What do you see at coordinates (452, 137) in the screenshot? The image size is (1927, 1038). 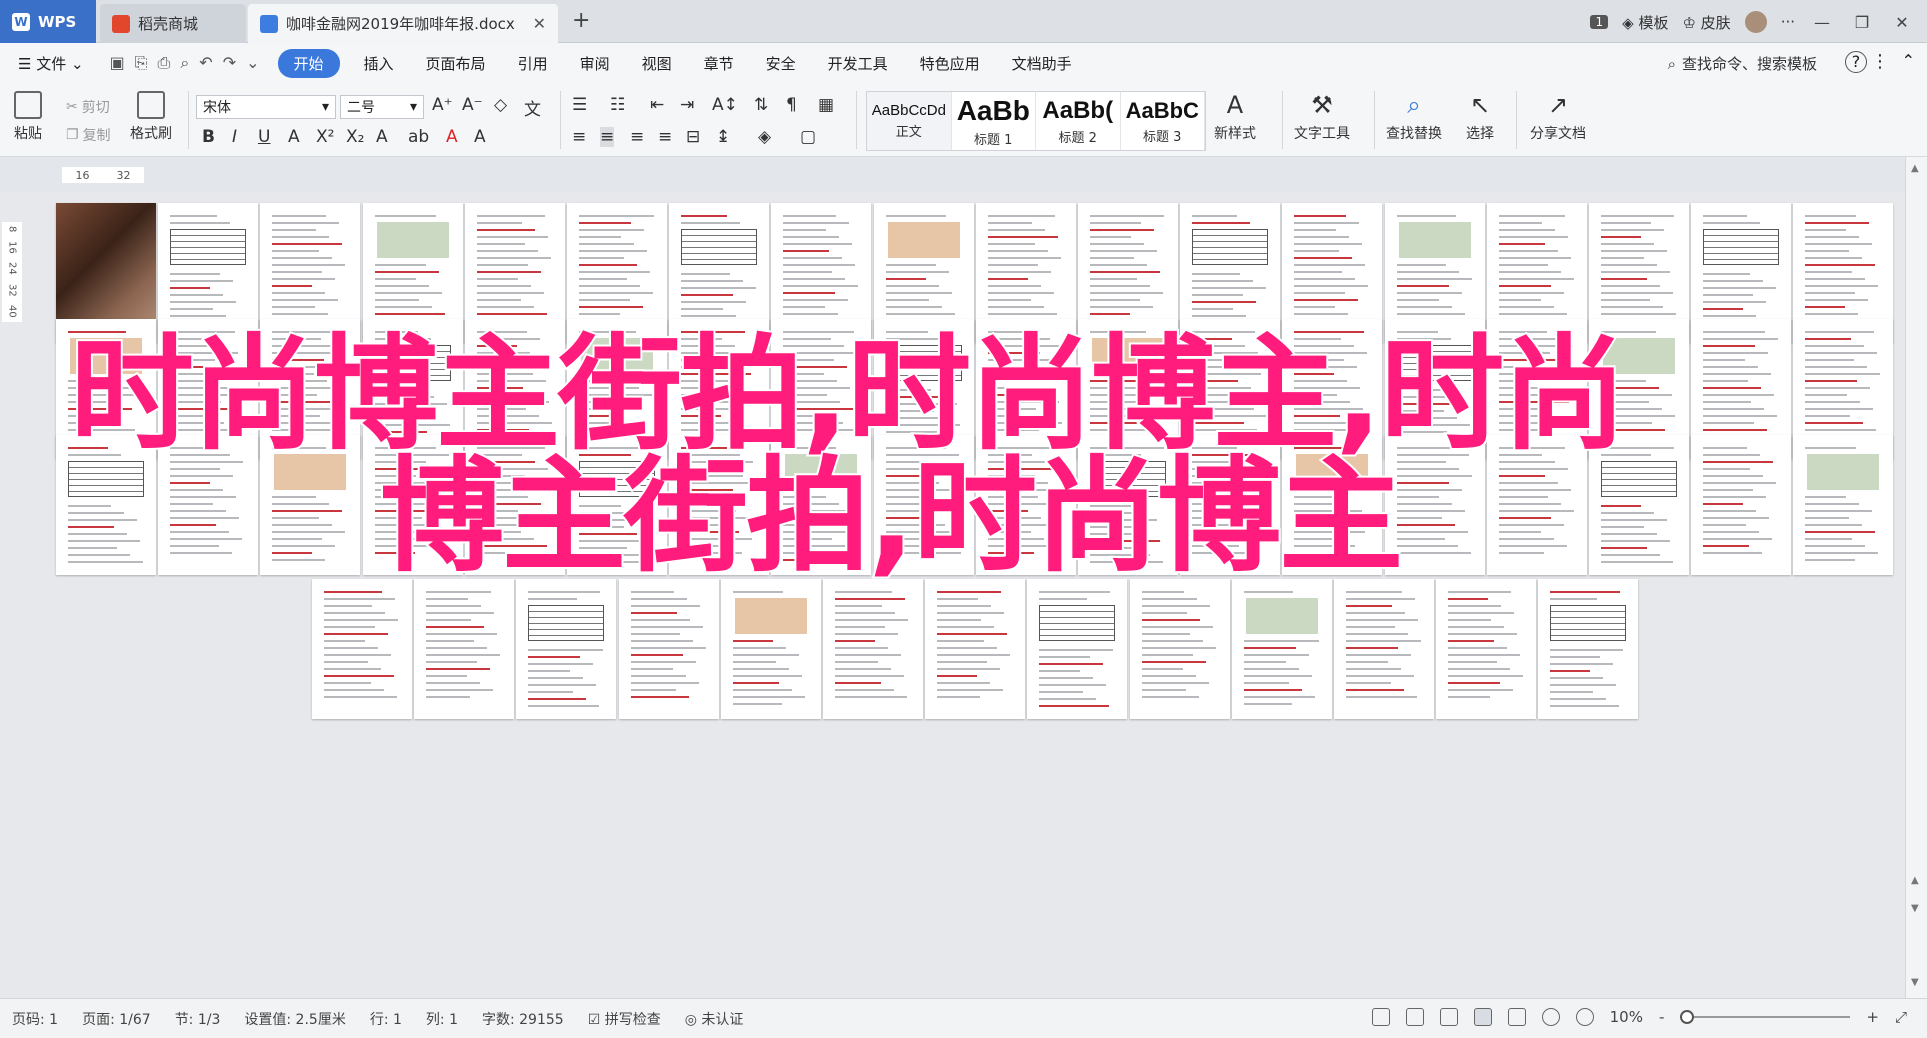 I see `font-color-icon: A` at bounding box center [452, 137].